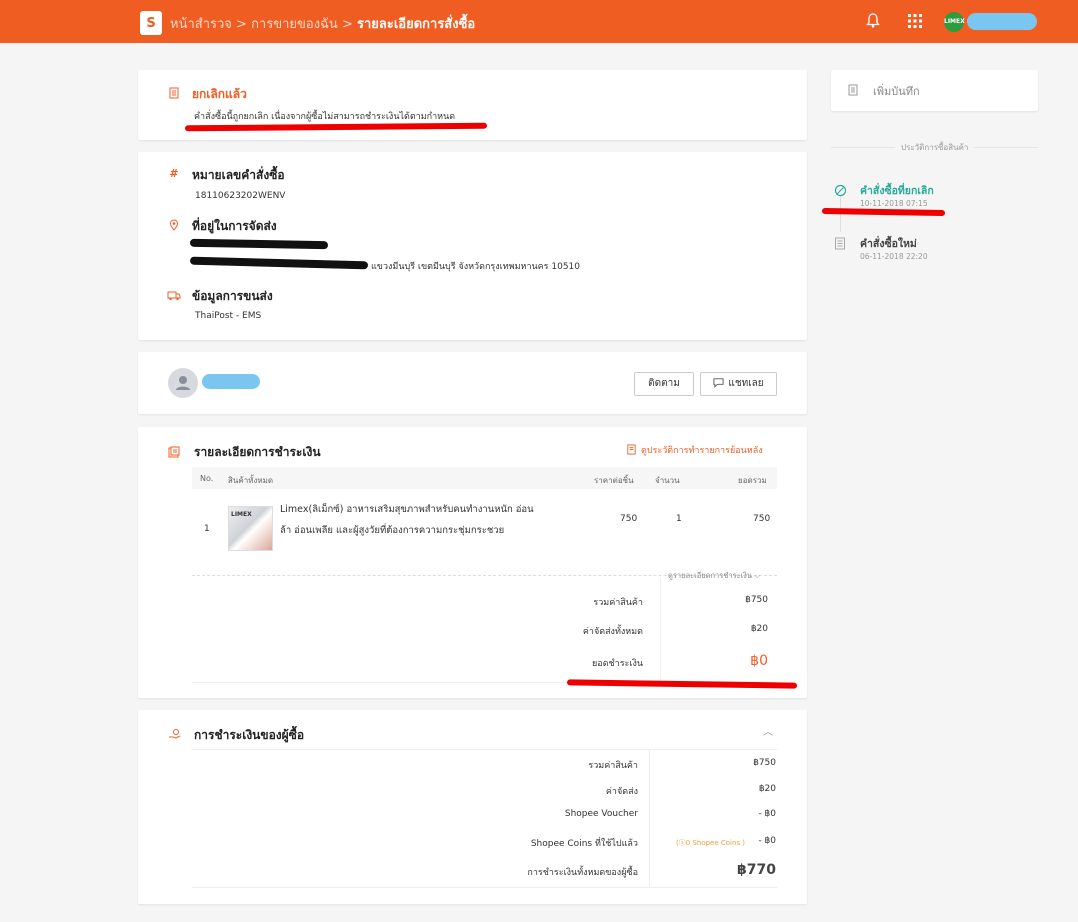 The height and width of the screenshot is (922, 1078). Describe the element at coordinates (759, 661) in the screenshot. I see `grand-total-value: ฿0` at that location.